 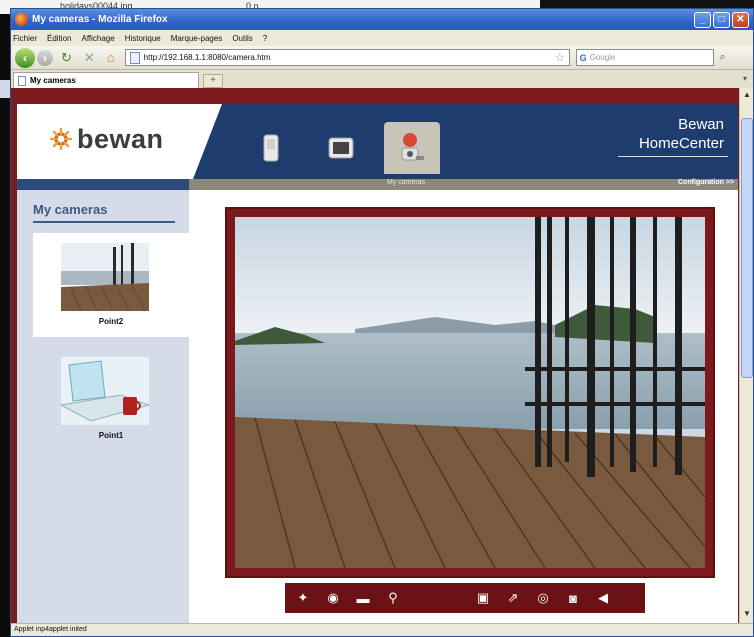 I want to click on folder-icon: ▬, so click(x=363, y=598).